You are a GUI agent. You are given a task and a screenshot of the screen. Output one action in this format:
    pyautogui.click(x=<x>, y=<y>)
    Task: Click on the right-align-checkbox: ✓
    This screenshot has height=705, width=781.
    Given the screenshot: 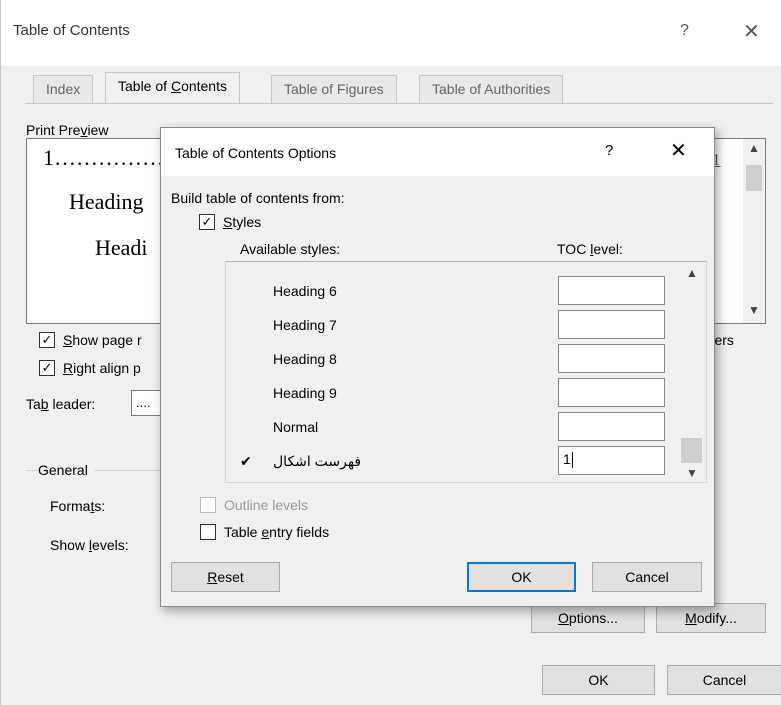 What is the action you would take?
    pyautogui.click(x=47, y=368)
    